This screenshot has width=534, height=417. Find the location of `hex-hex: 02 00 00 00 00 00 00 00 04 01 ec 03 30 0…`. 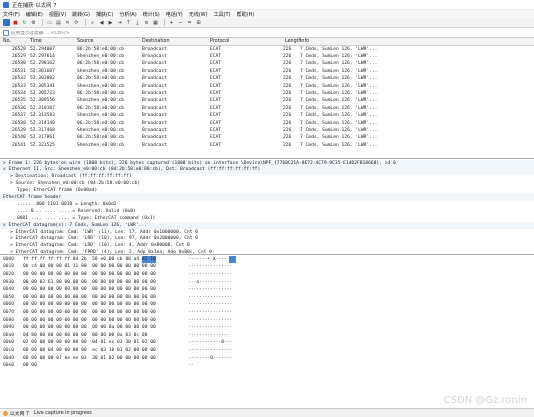

hex-hex: 02 00 00 00 00 00 00 00 04 01 ec 03 30 0… is located at coordinates (89, 342).